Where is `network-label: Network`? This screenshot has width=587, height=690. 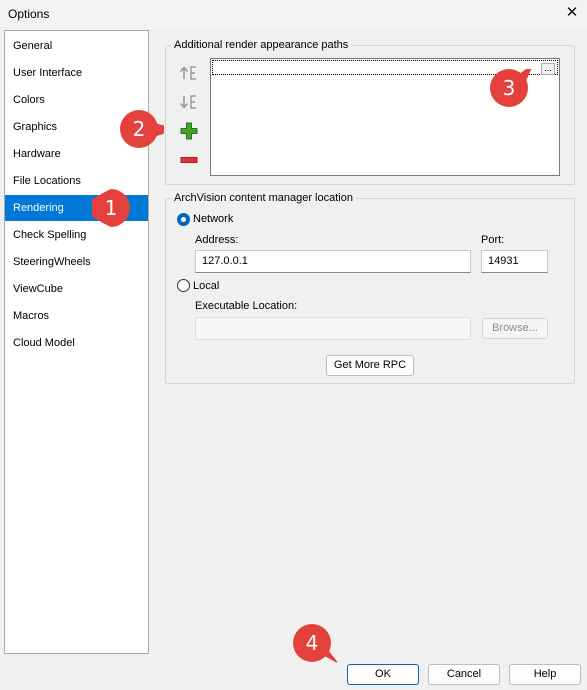 network-label: Network is located at coordinates (213, 219).